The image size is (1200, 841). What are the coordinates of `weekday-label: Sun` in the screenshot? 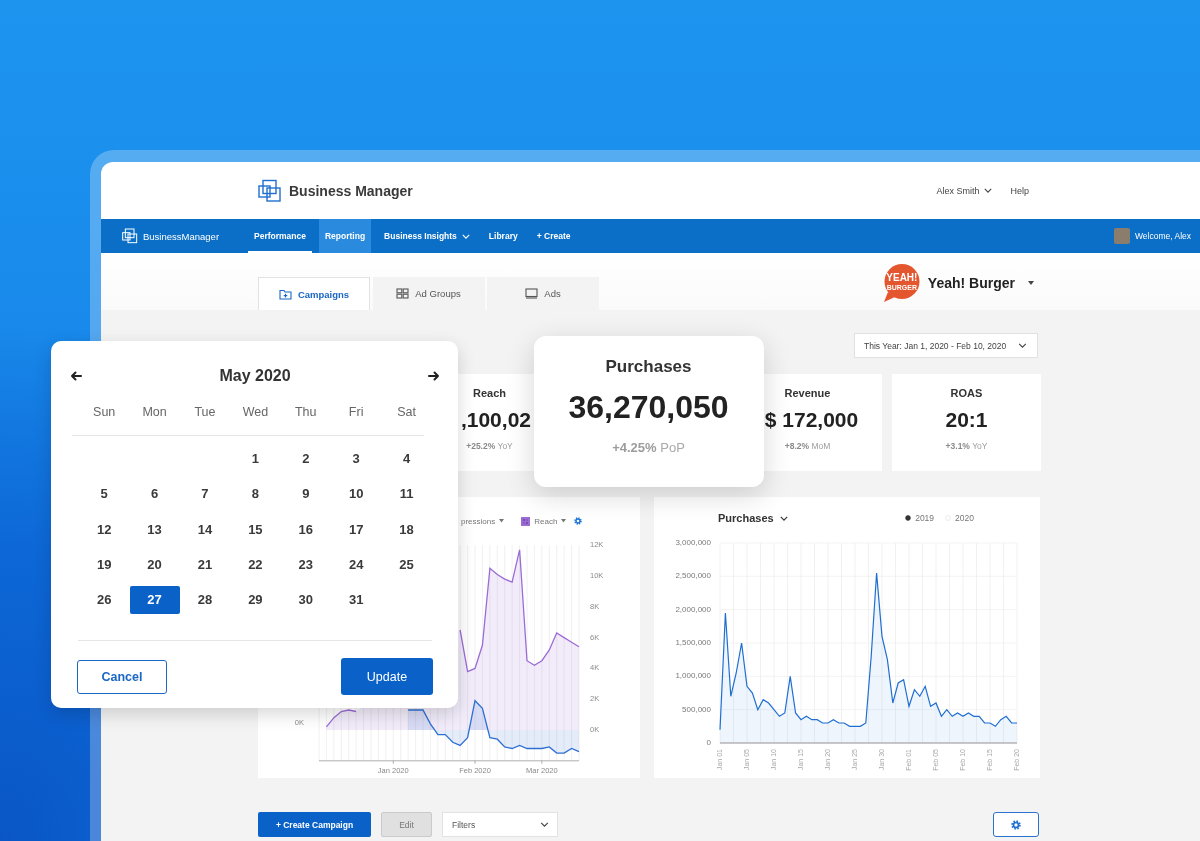 It's located at (104, 412).